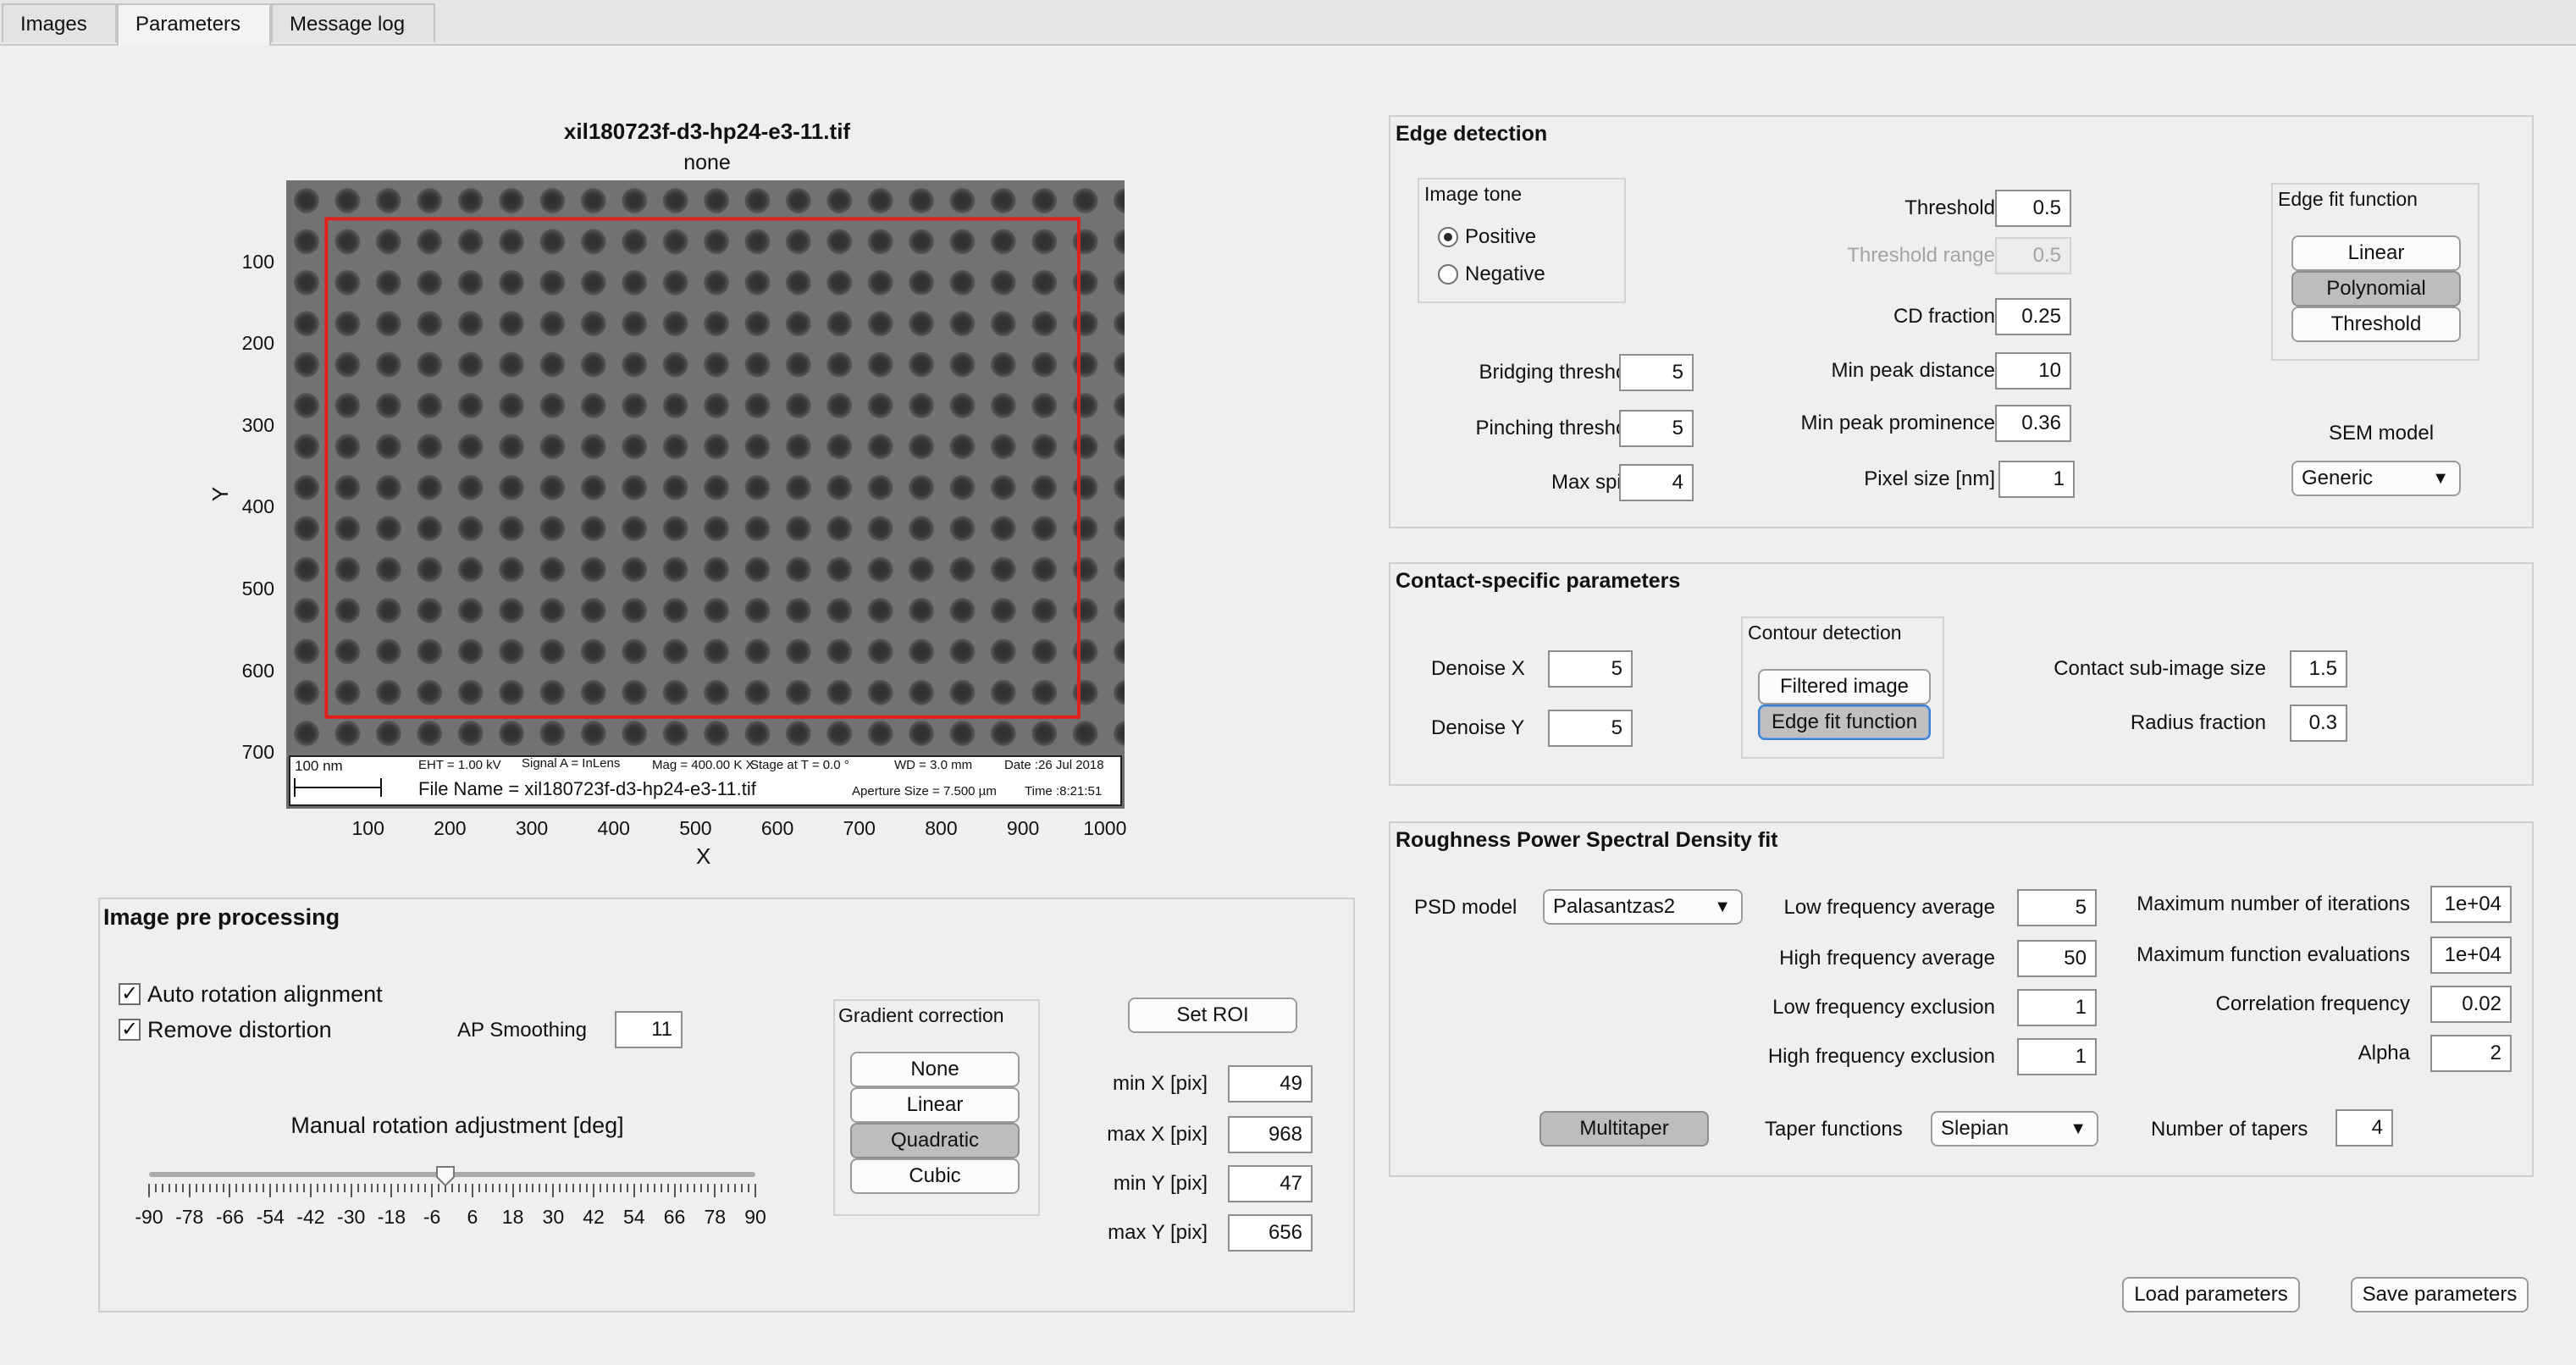 This screenshot has width=2576, height=1365. What do you see at coordinates (2015, 1129) in the screenshot?
I see `taper-functions-dropdown: Slepian ▼` at bounding box center [2015, 1129].